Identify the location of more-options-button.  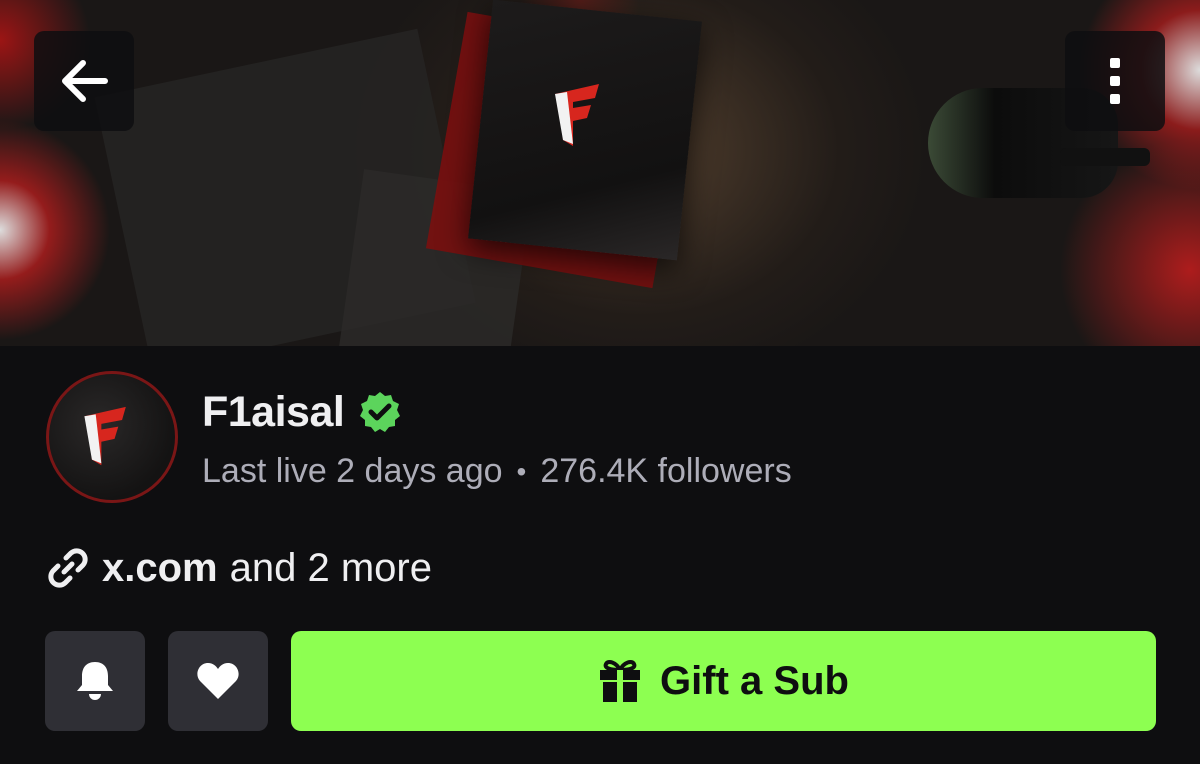
(1115, 81).